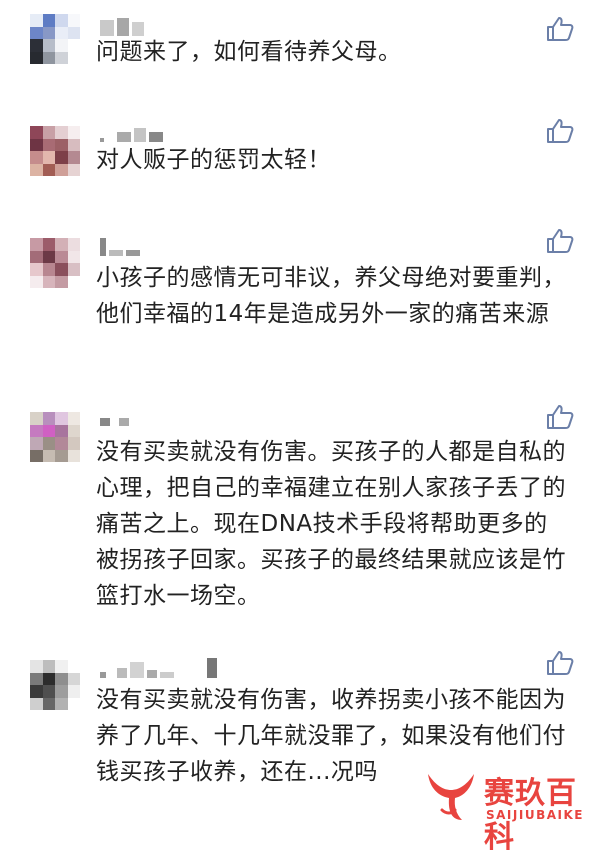 The height and width of the screenshot is (856, 600). I want to click on watermark-subtitle: SAIJIUBAIKE, so click(535, 815).